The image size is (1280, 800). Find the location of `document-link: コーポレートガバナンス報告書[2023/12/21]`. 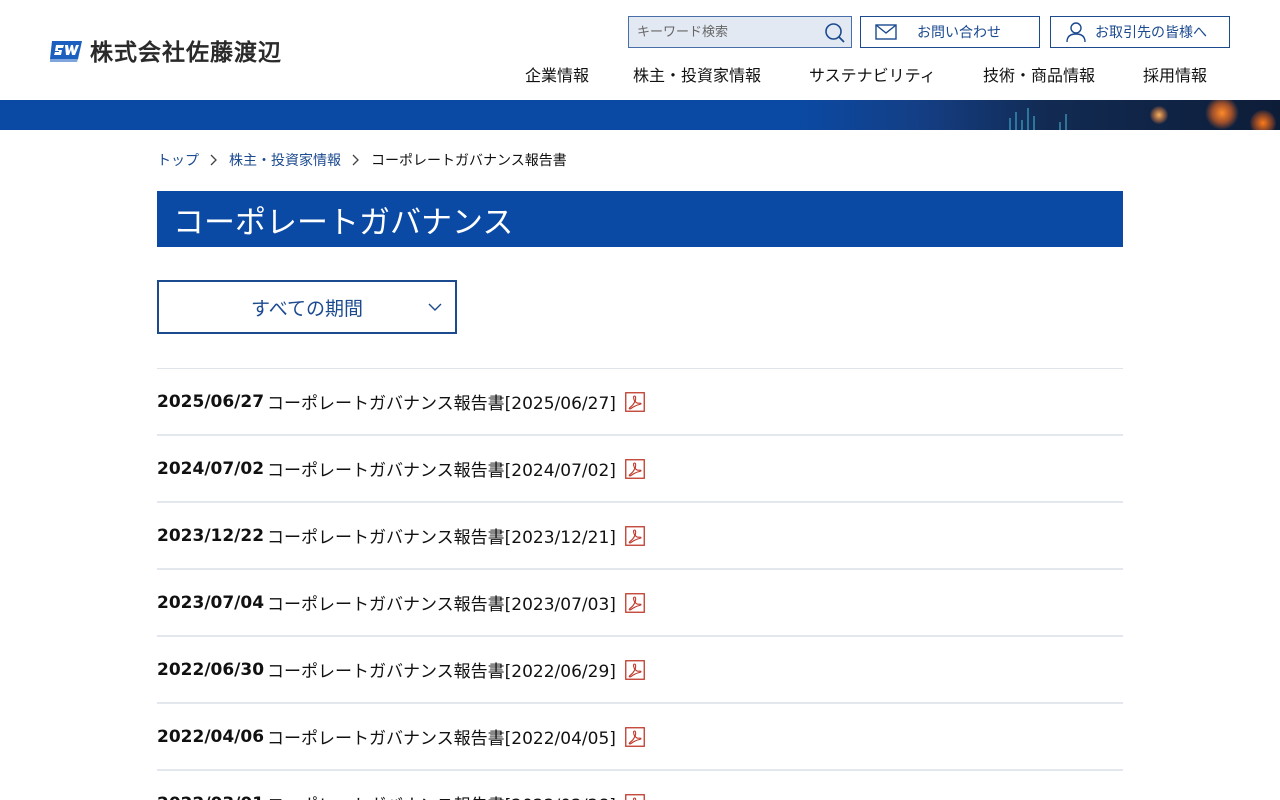

document-link: コーポレートガバナンス報告書[2023/12/21] is located at coordinates (456, 535).